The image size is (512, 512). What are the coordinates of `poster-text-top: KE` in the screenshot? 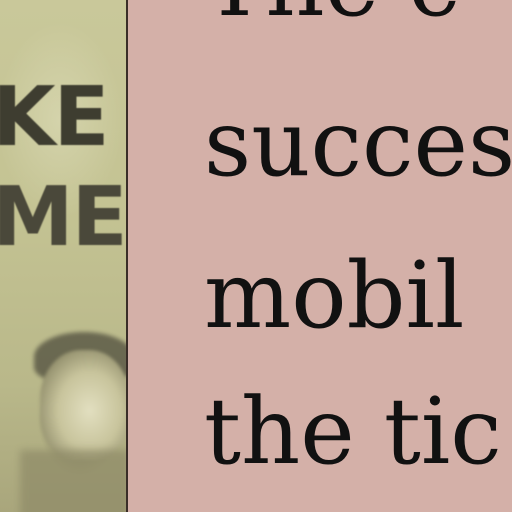 It's located at (55, 117).